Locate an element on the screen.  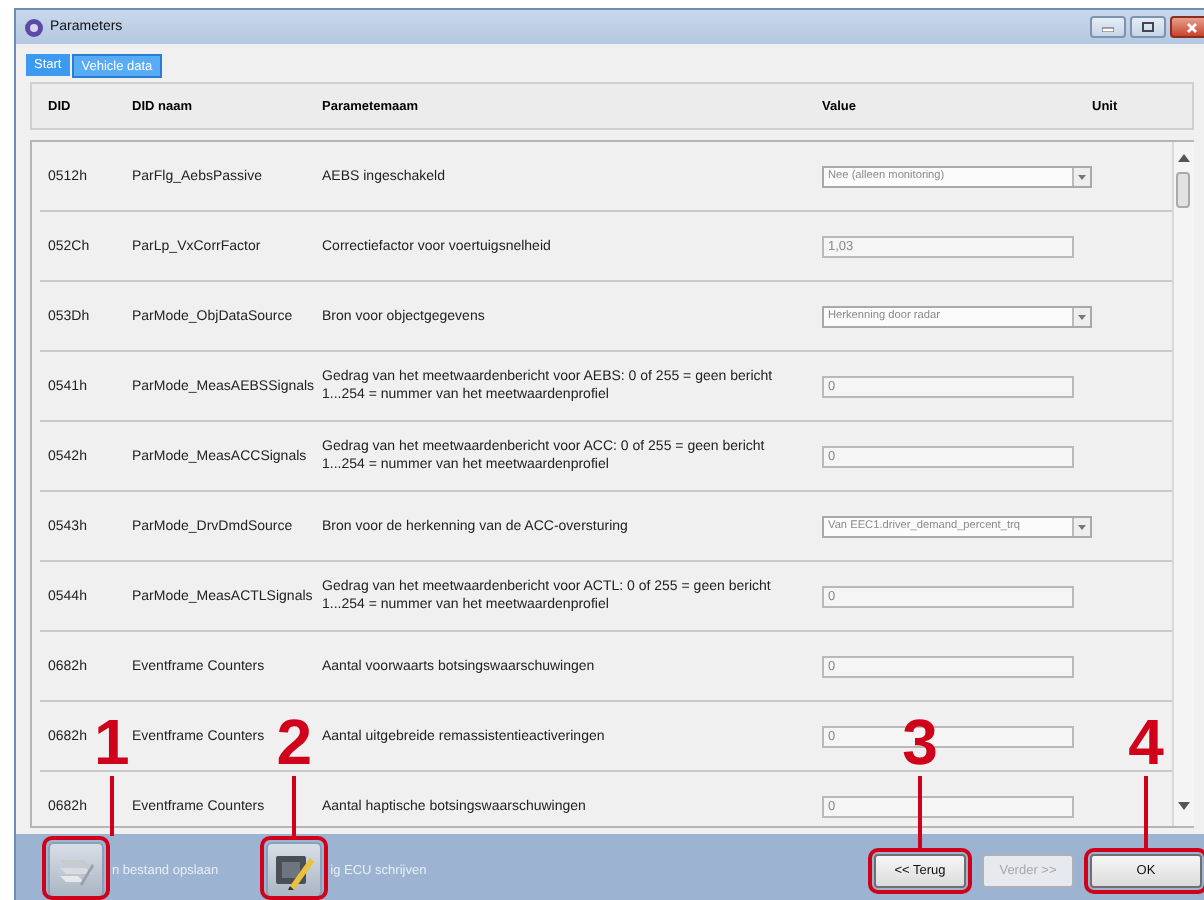
callout-number: 2 is located at coordinates (294, 742).